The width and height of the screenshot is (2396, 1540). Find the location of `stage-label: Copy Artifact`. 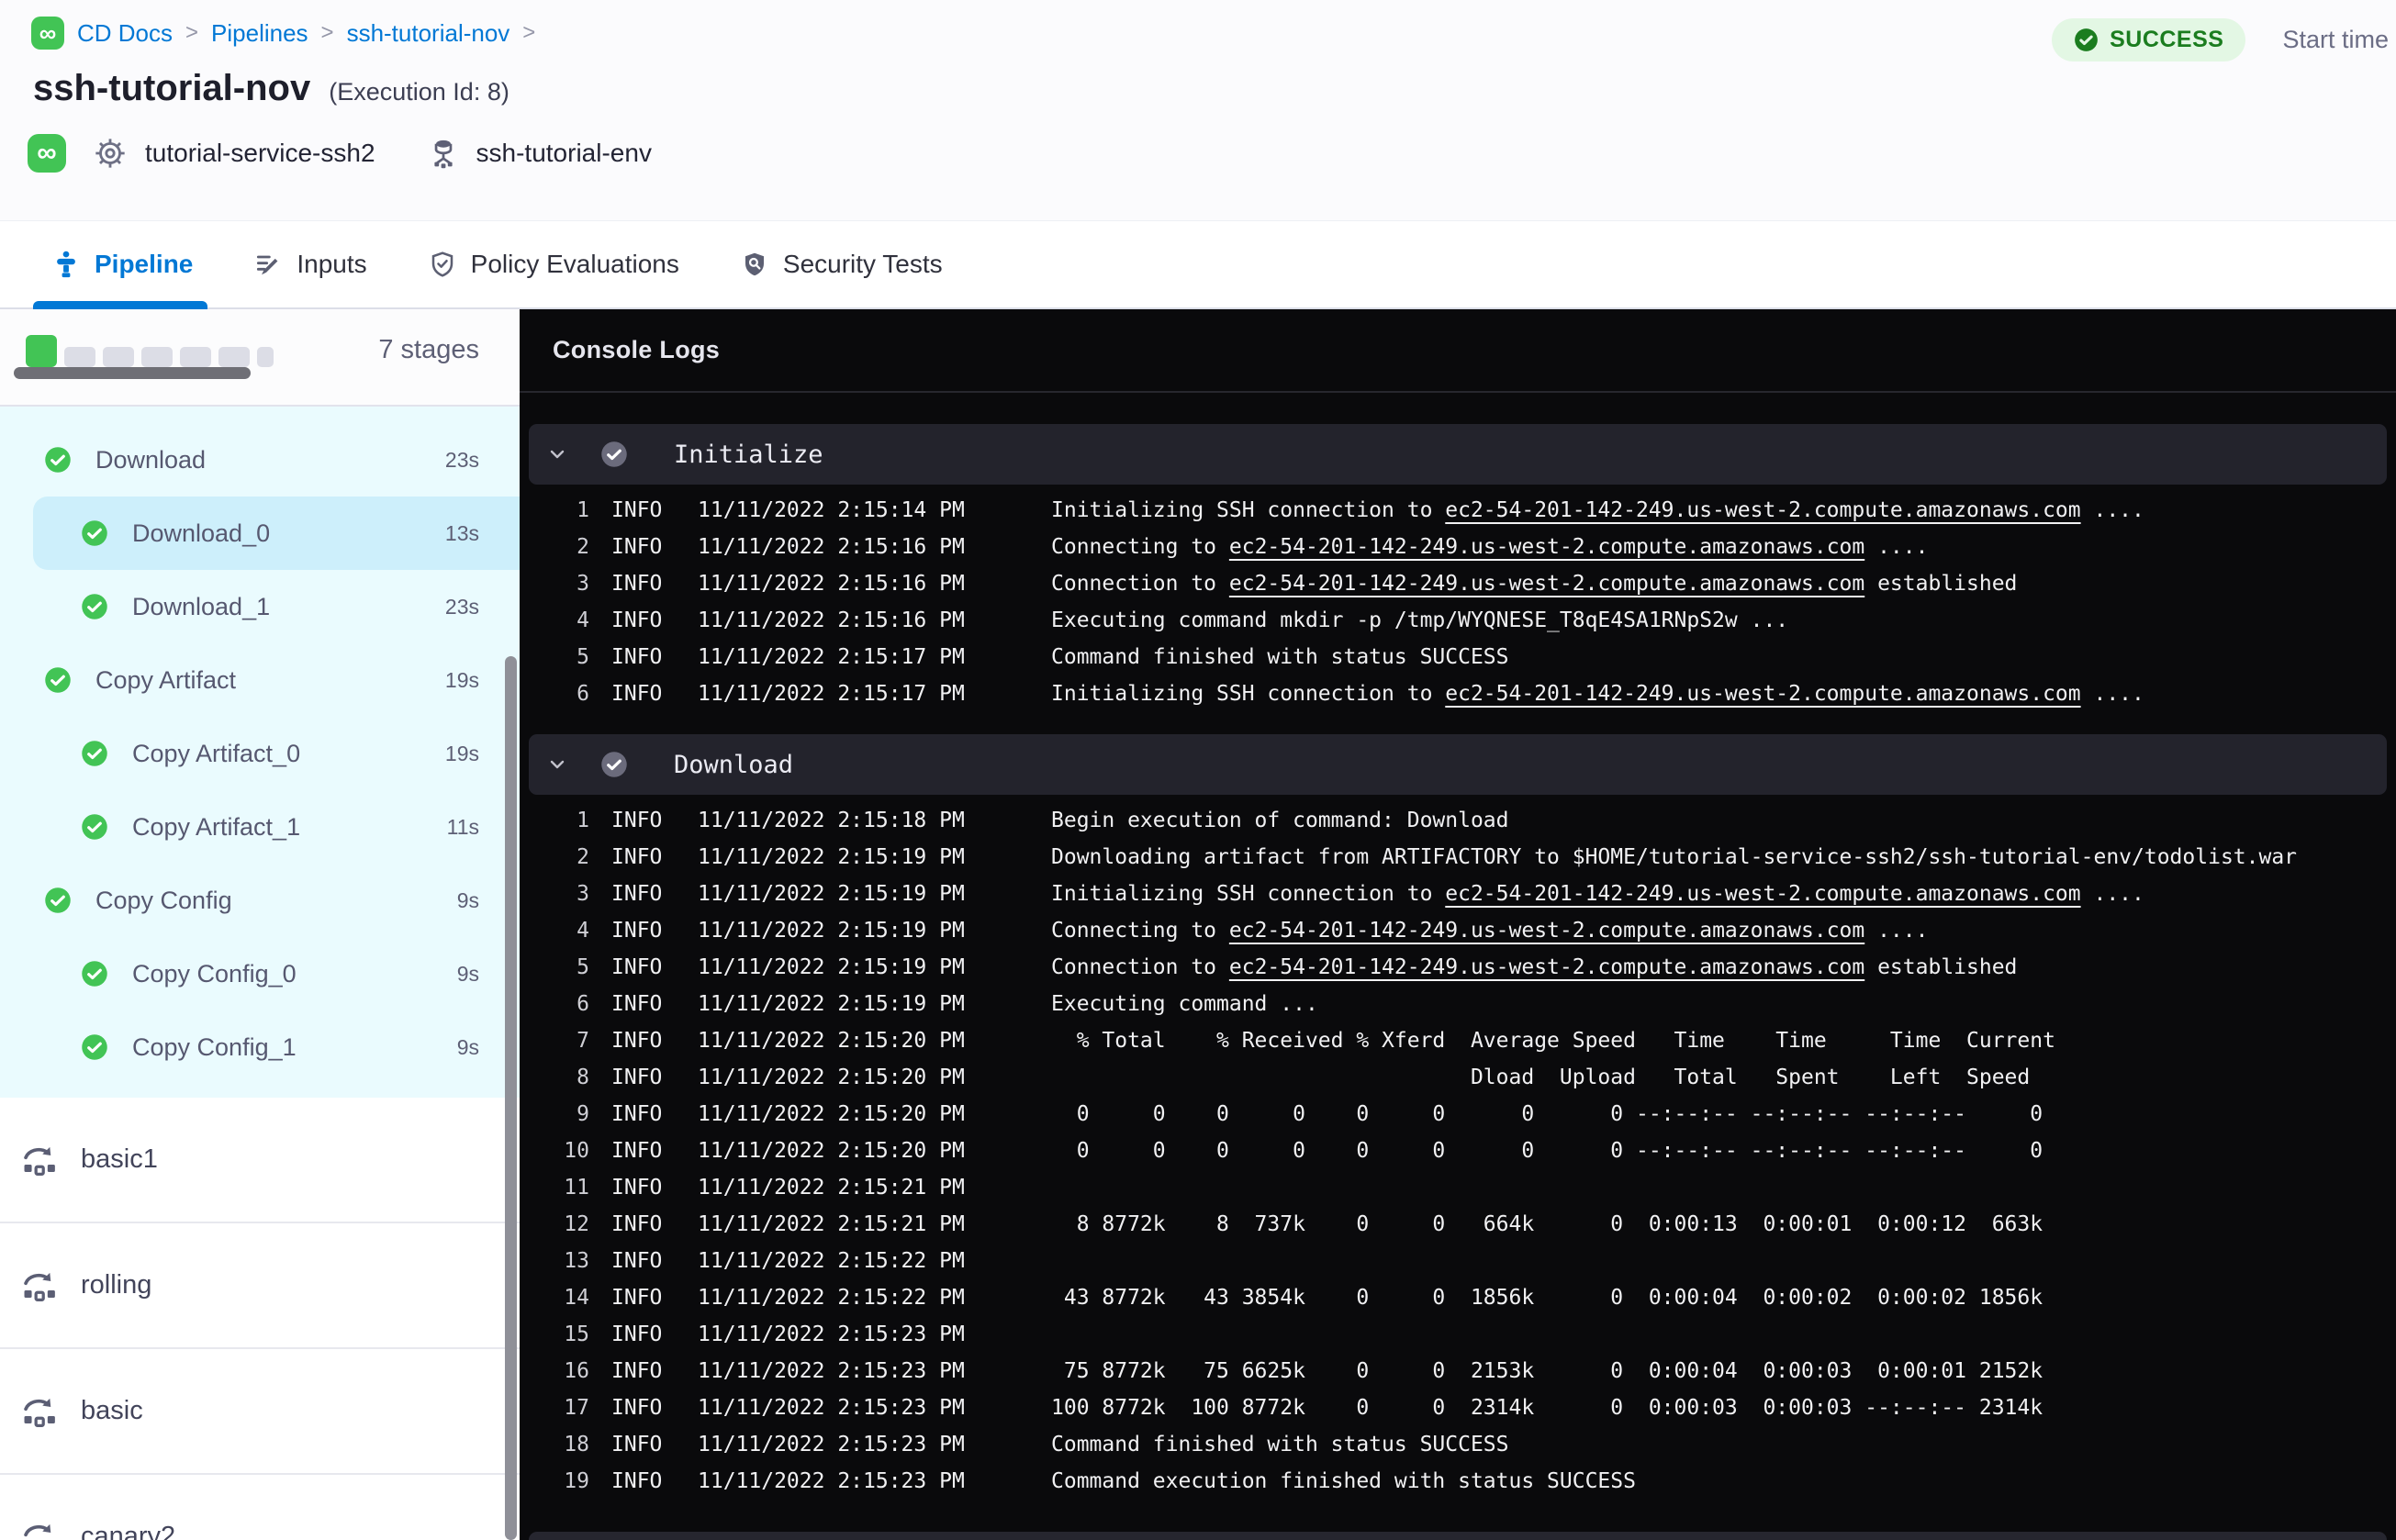

stage-label: Copy Artifact is located at coordinates (166, 679).